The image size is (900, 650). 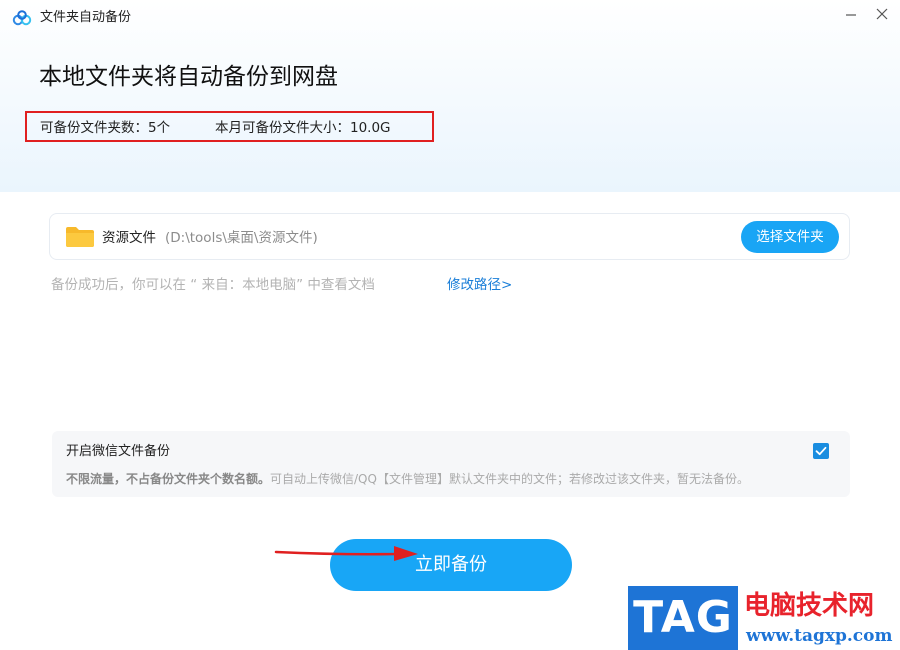 What do you see at coordinates (683, 618) in the screenshot?
I see `watermark-tag-logo: TAG` at bounding box center [683, 618].